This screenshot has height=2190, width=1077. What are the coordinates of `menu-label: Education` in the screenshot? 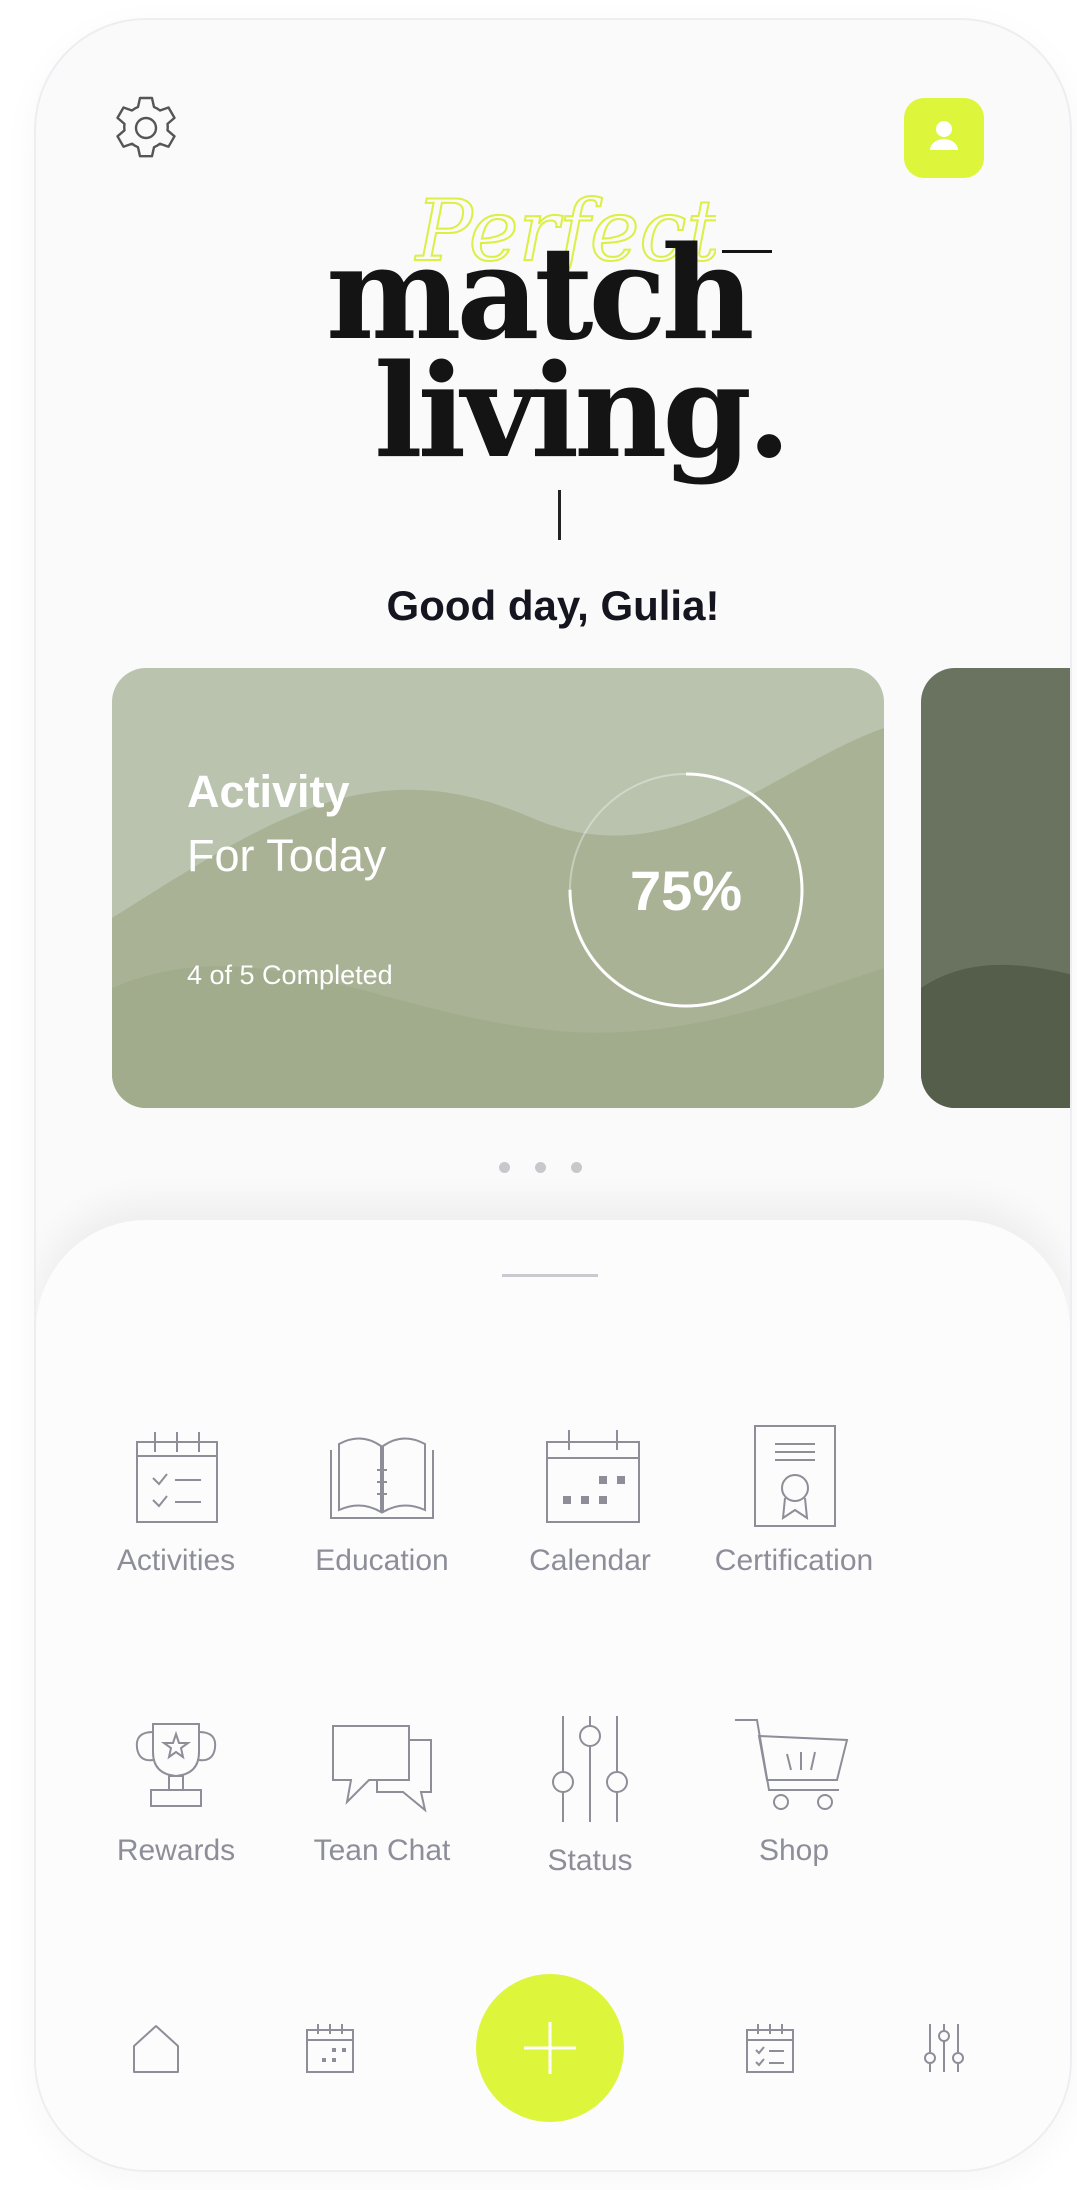 It's located at (382, 1560).